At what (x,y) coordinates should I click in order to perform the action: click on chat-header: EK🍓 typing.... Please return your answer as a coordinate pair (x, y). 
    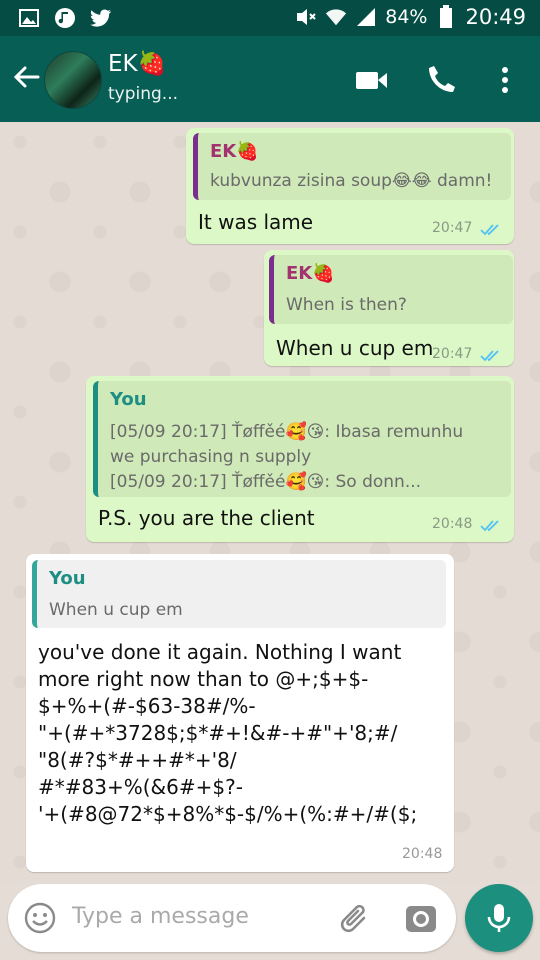
    Looking at the image, I should click on (270, 79).